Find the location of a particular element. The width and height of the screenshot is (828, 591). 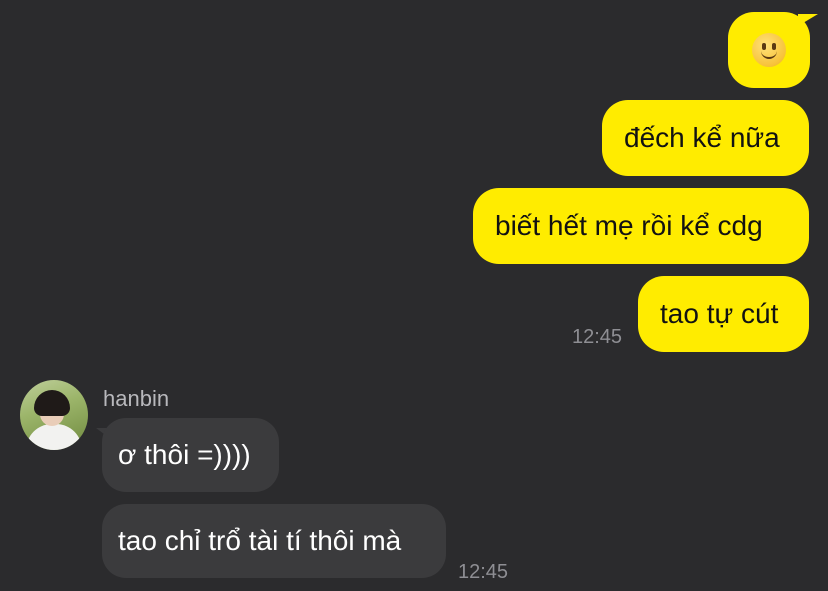

incoming-message: ơ thôi =)))) is located at coordinates (190, 455).